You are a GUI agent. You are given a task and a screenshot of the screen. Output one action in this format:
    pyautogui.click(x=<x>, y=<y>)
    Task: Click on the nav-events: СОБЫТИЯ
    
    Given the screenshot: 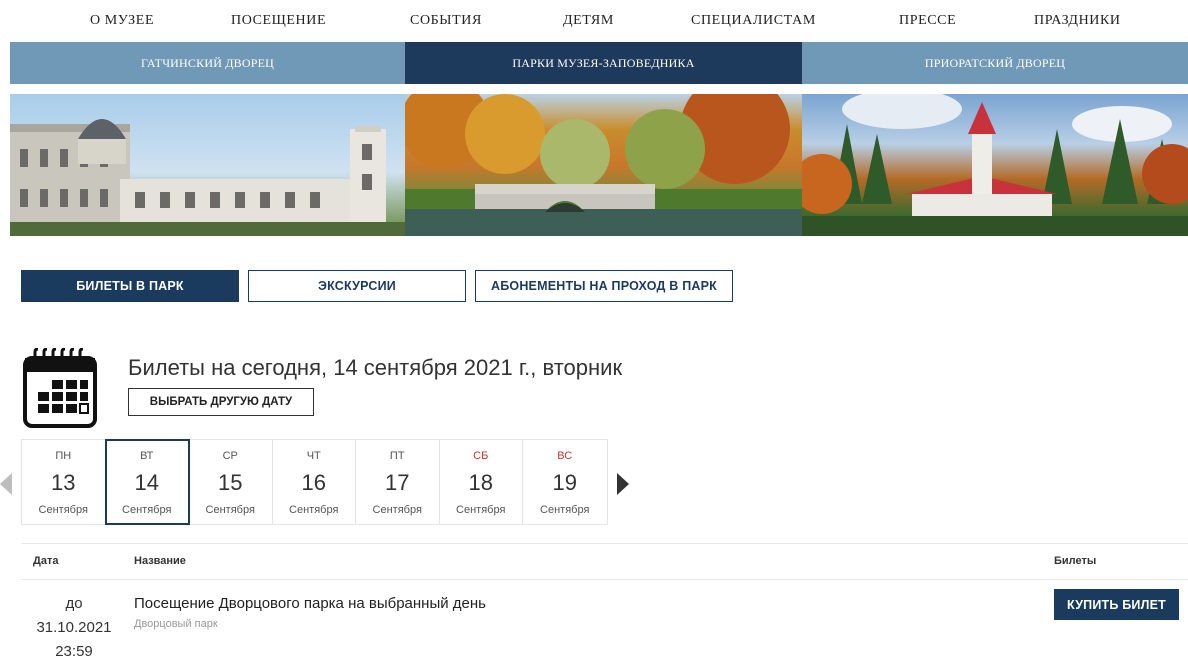 What is the action you would take?
    pyautogui.click(x=446, y=21)
    